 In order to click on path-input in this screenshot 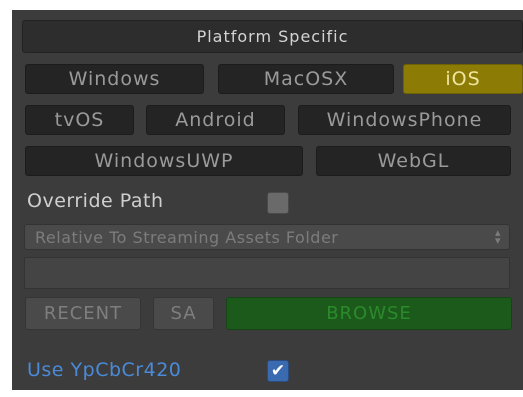, I will do `click(267, 273)`.